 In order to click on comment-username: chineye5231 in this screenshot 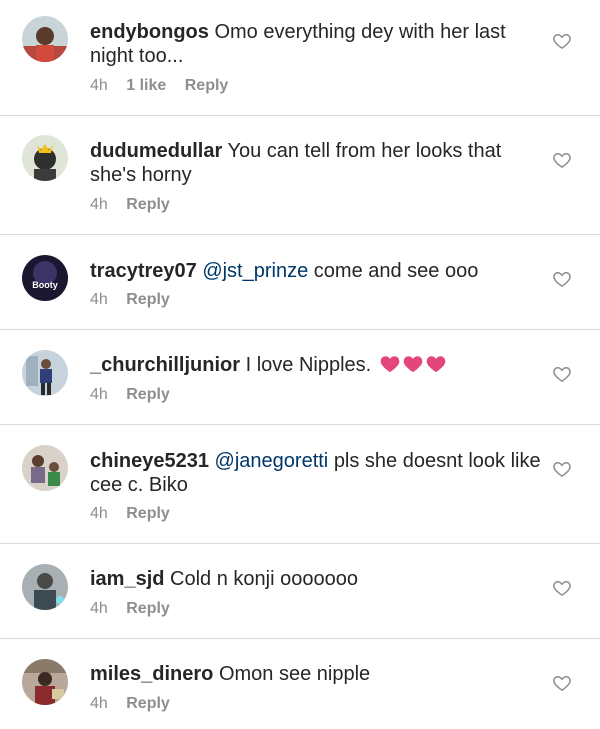, I will do `click(149, 461)`.